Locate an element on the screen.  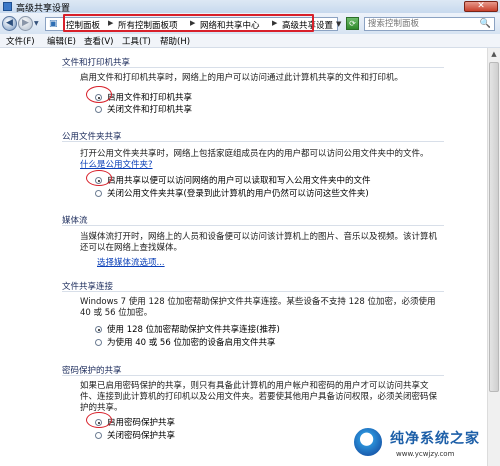
site-watermark: 纯净系统之家 www.ycwjzy.com is located at coordinates (418, 441).